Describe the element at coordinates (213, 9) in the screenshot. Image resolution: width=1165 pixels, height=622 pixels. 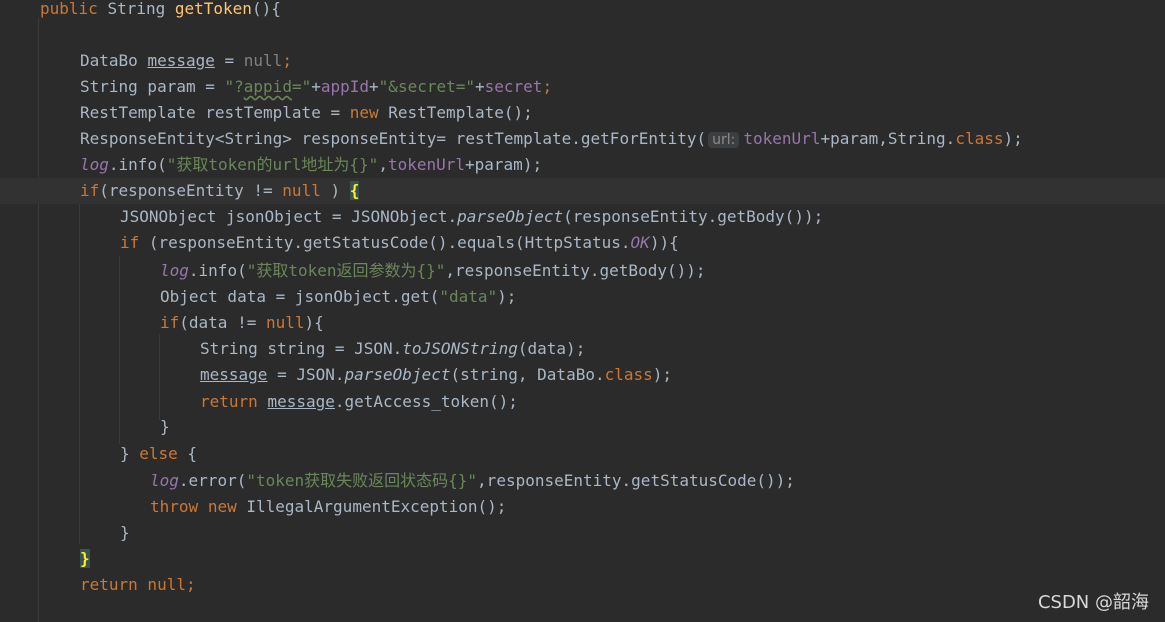
I see `method-name: getToken` at that location.